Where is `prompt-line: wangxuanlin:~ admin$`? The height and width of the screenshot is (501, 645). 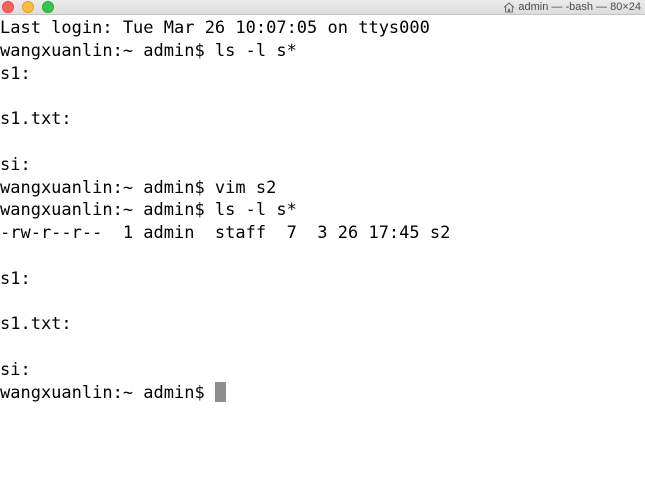
prompt-line: wangxuanlin:~ admin$ is located at coordinates (322, 393).